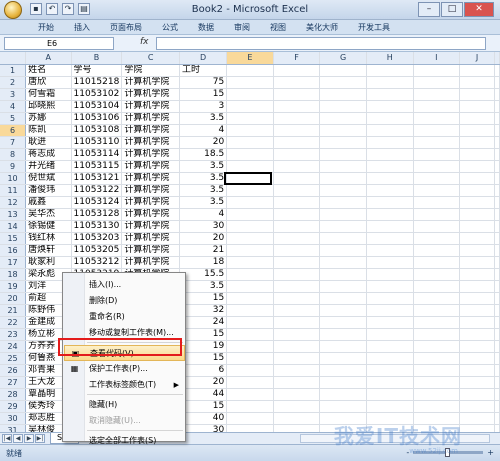  What do you see at coordinates (97, 130) in the screenshot?
I see `cell: 11053108` at bounding box center [97, 130].